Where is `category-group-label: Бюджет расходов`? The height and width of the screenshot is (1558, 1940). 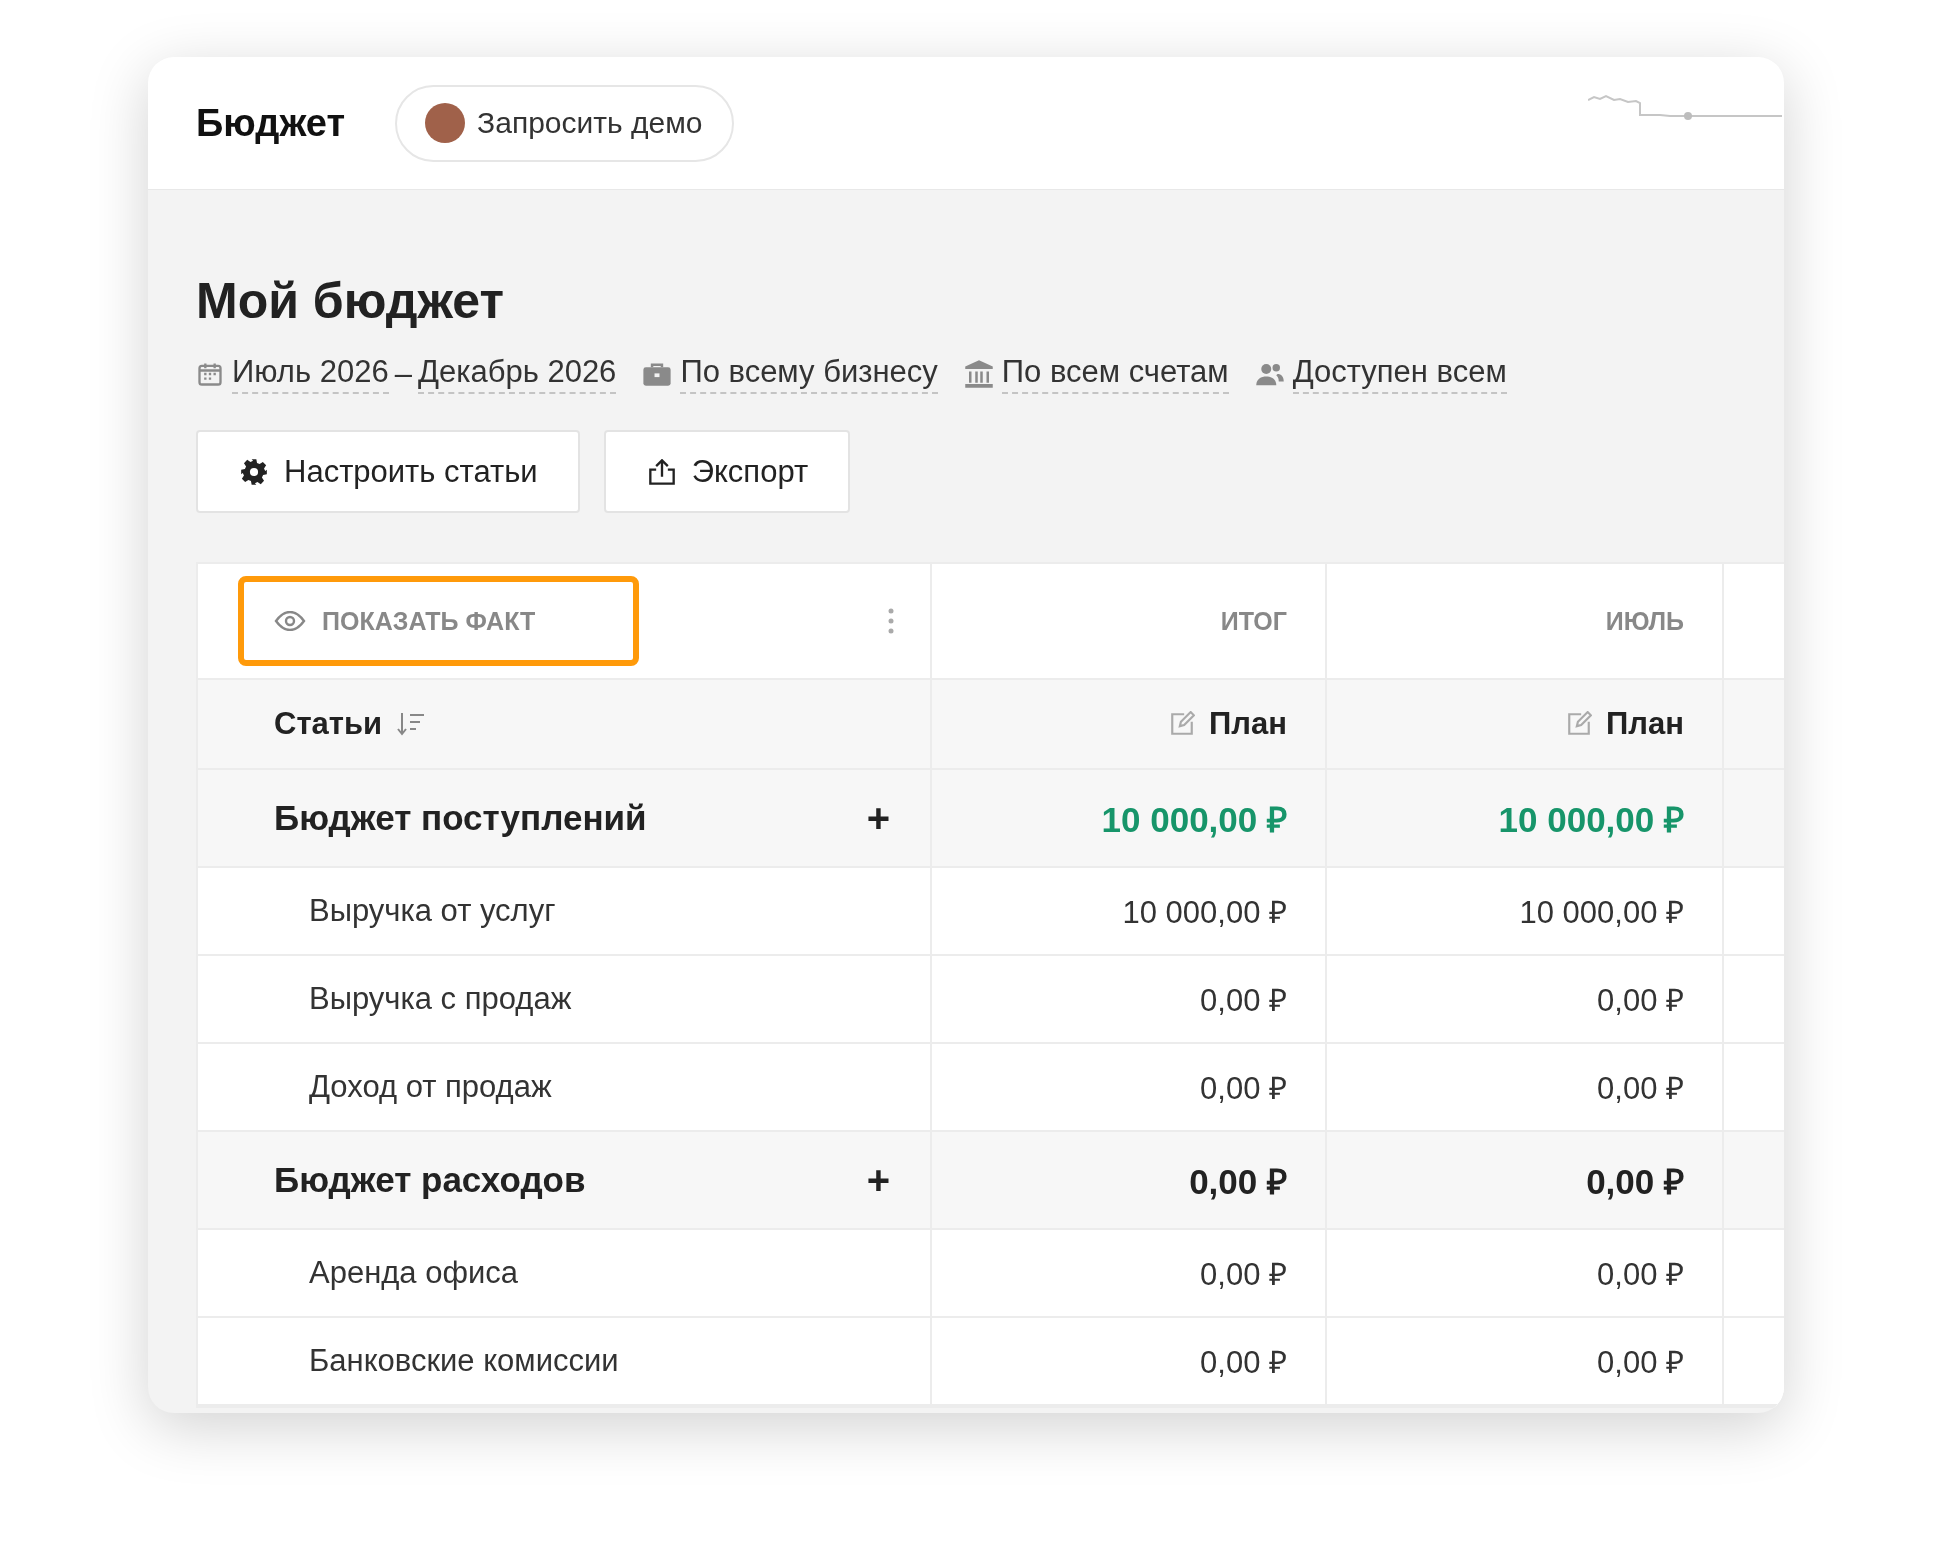 category-group-label: Бюджет расходов is located at coordinates (430, 1180).